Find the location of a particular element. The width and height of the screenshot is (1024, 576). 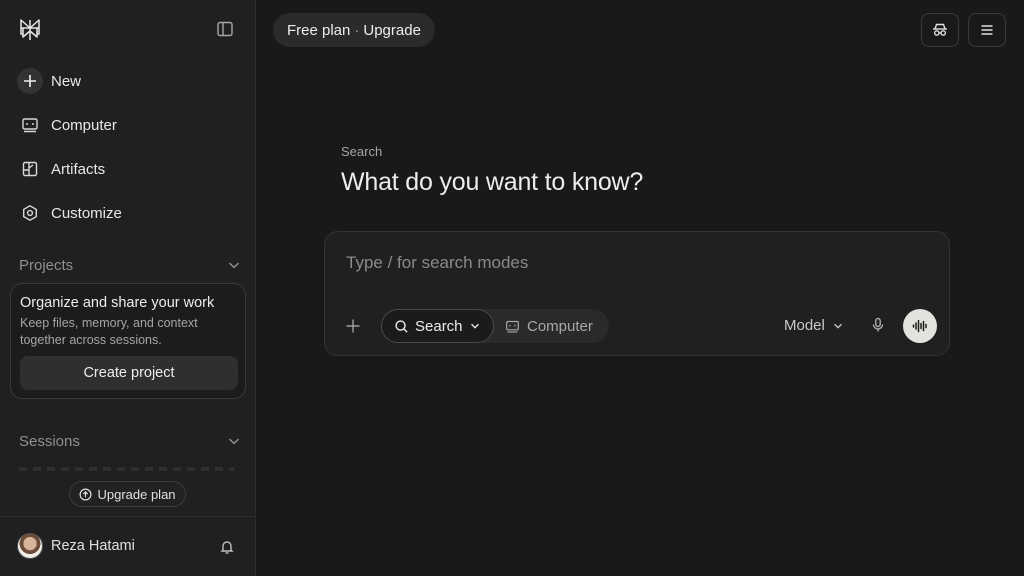

logo-icon is located at coordinates (30, 30).